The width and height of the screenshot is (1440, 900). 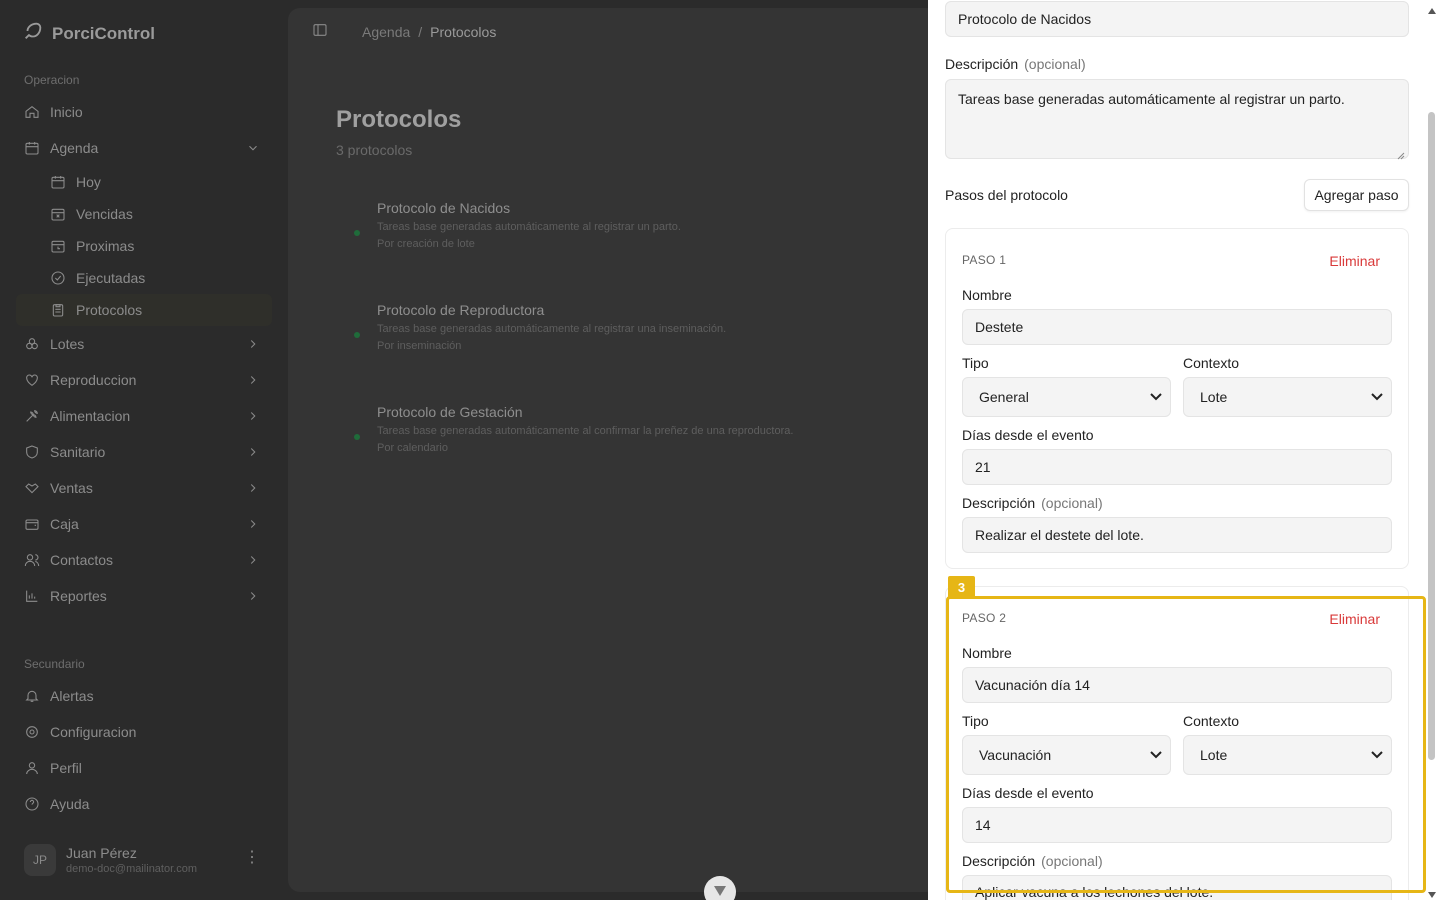 I want to click on sidebar-item-perfil: Perfil, so click(x=144, y=768).